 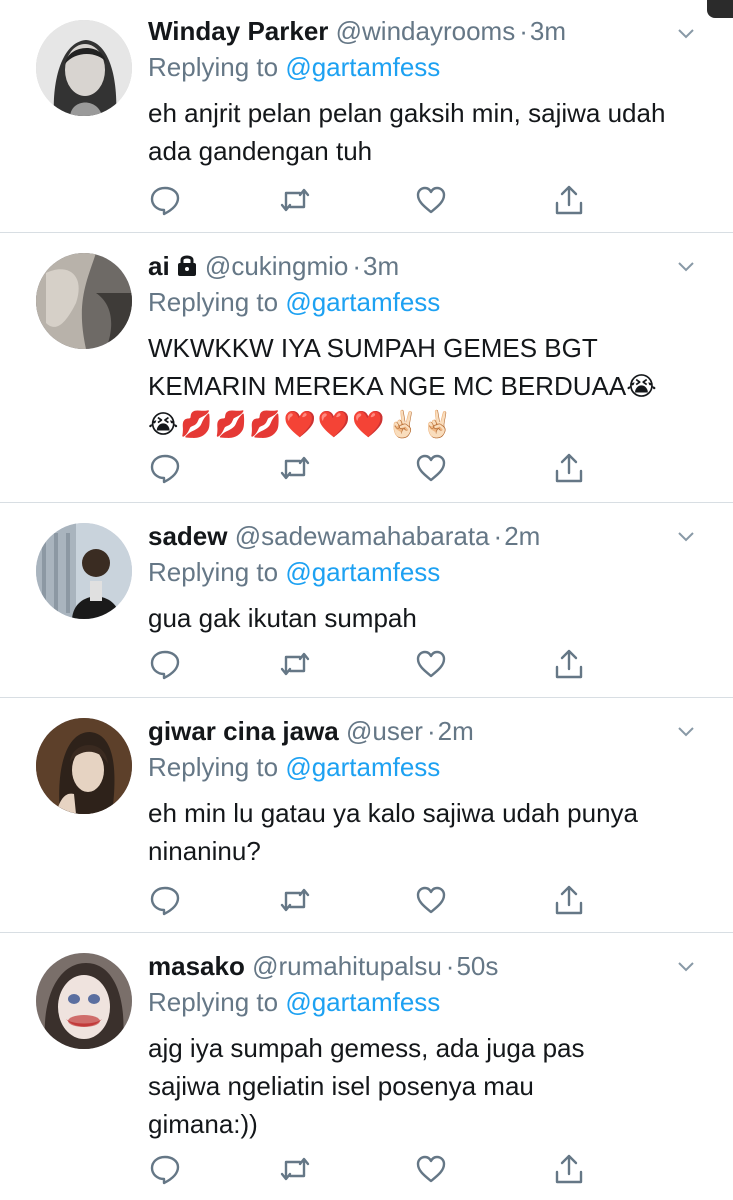 I want to click on display-name: Winday Parker, so click(x=238, y=31).